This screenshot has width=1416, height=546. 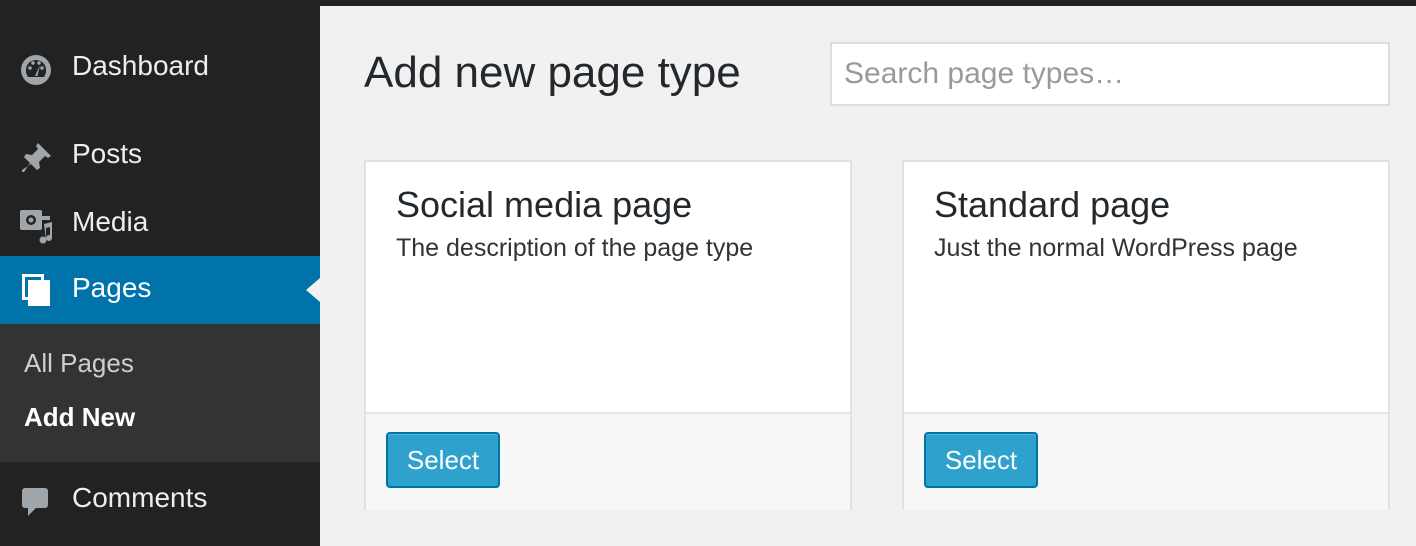 I want to click on card-title: Standard page, so click(x=1052, y=204).